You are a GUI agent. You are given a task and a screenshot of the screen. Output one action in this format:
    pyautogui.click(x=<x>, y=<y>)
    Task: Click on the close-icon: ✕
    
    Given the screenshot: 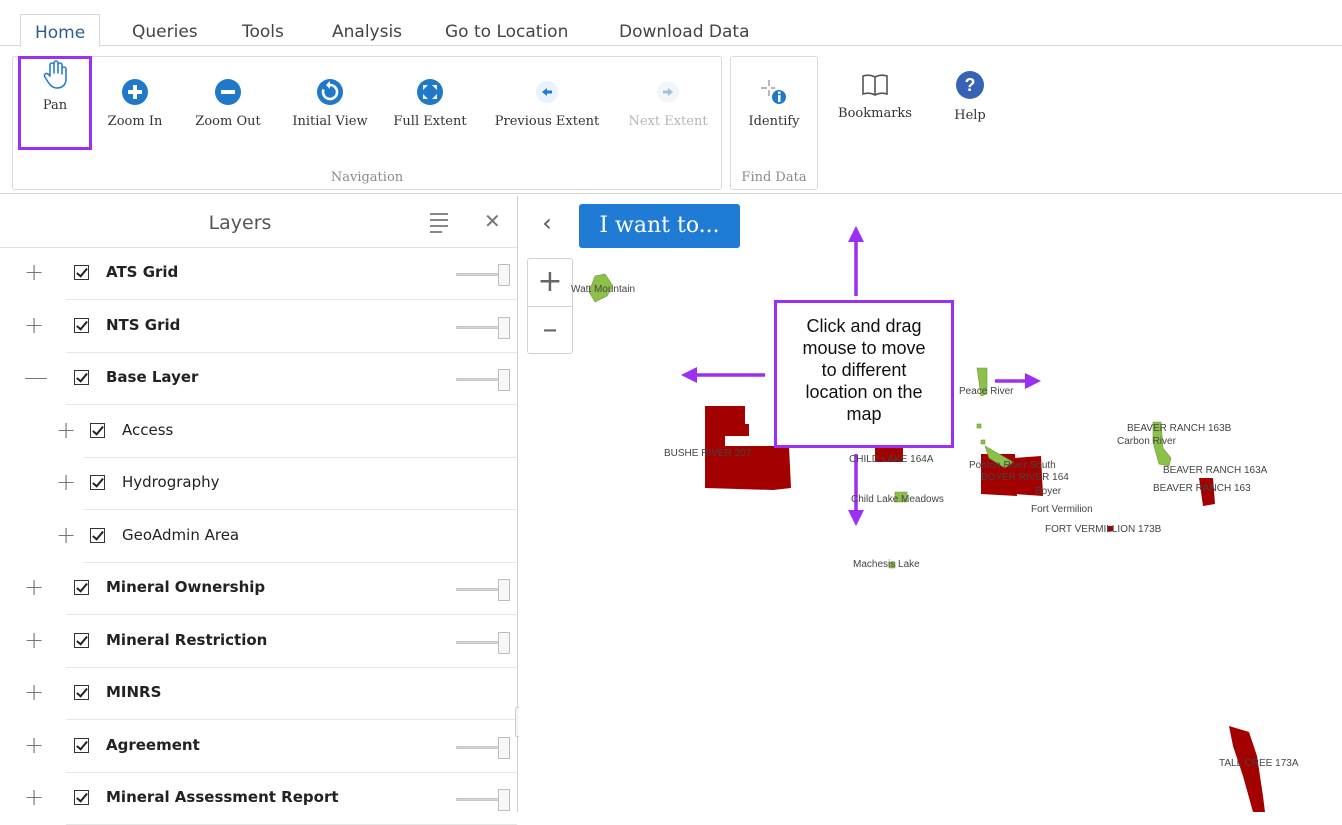 What is the action you would take?
    pyautogui.click(x=492, y=221)
    